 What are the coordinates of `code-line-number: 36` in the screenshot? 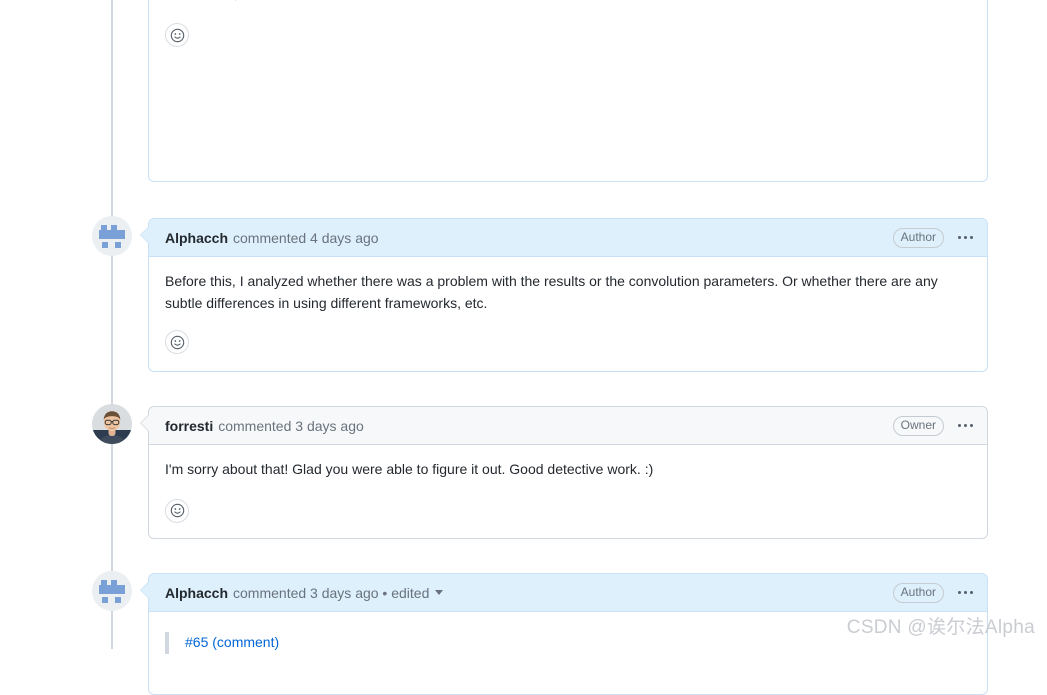 It's located at (194, 0).